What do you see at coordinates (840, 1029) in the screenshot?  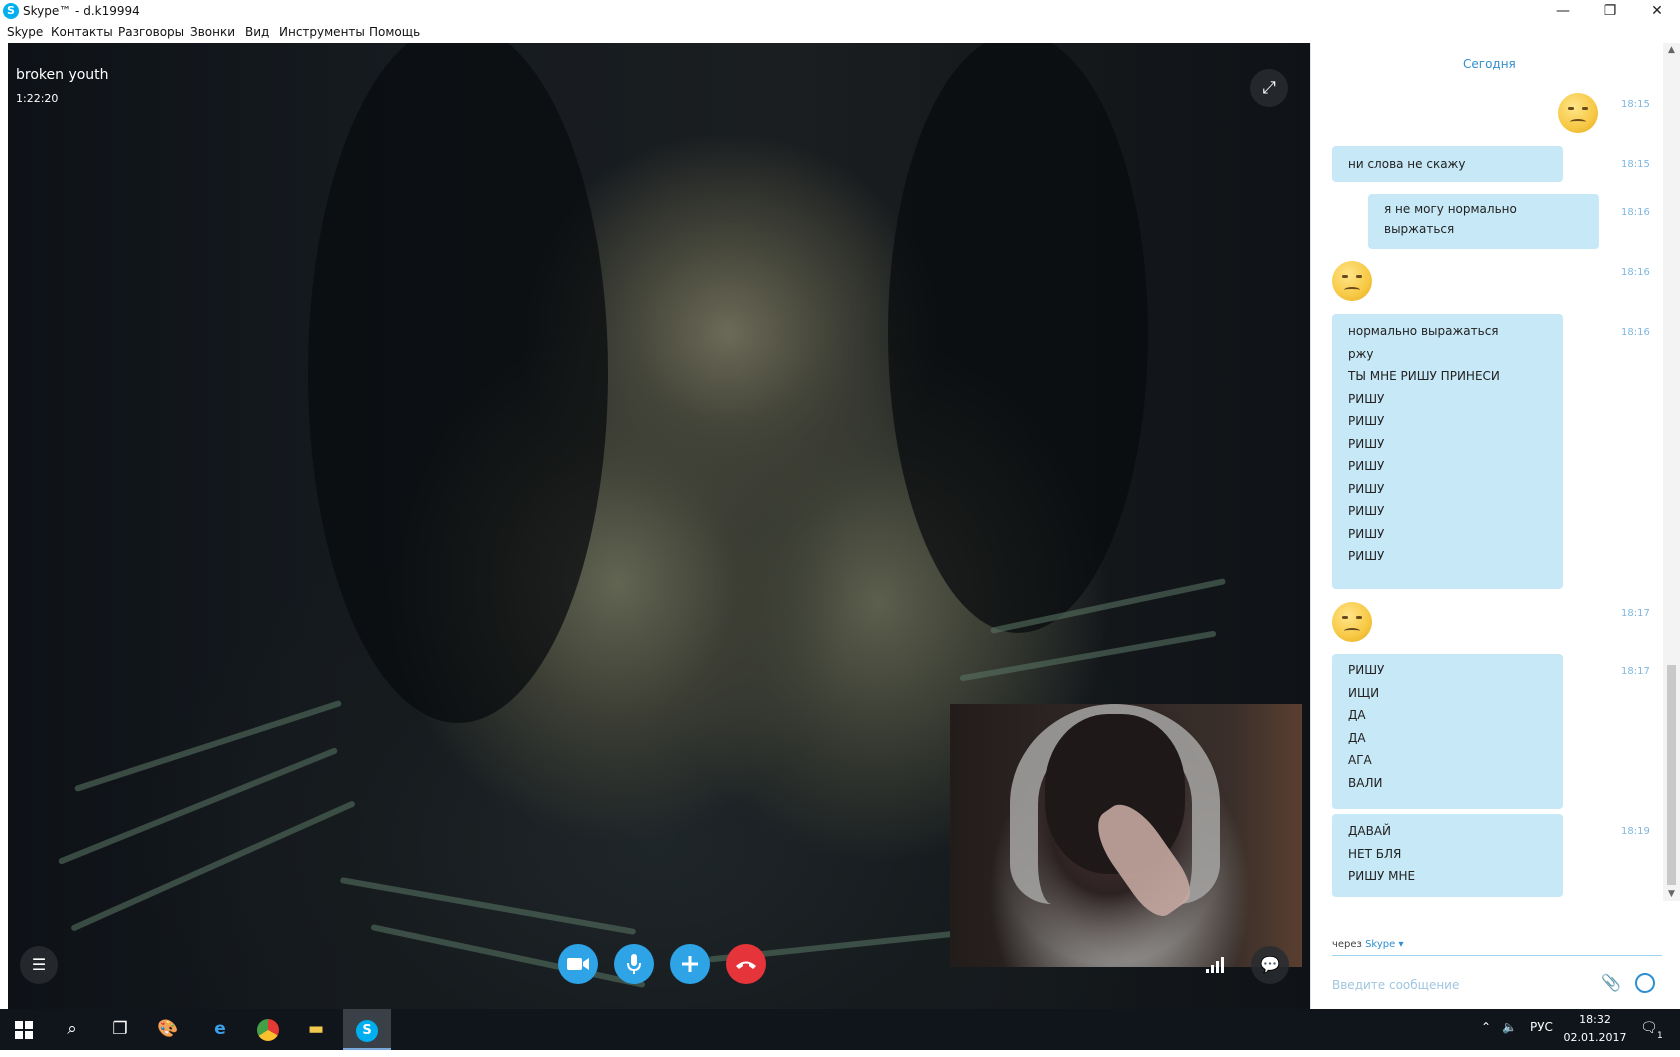 I see `taskbar: ⌕ ❐ 🎨 e ▬ S ⌃ 🔈 РУС 18:32 02.01.2017 🗨 1` at bounding box center [840, 1029].